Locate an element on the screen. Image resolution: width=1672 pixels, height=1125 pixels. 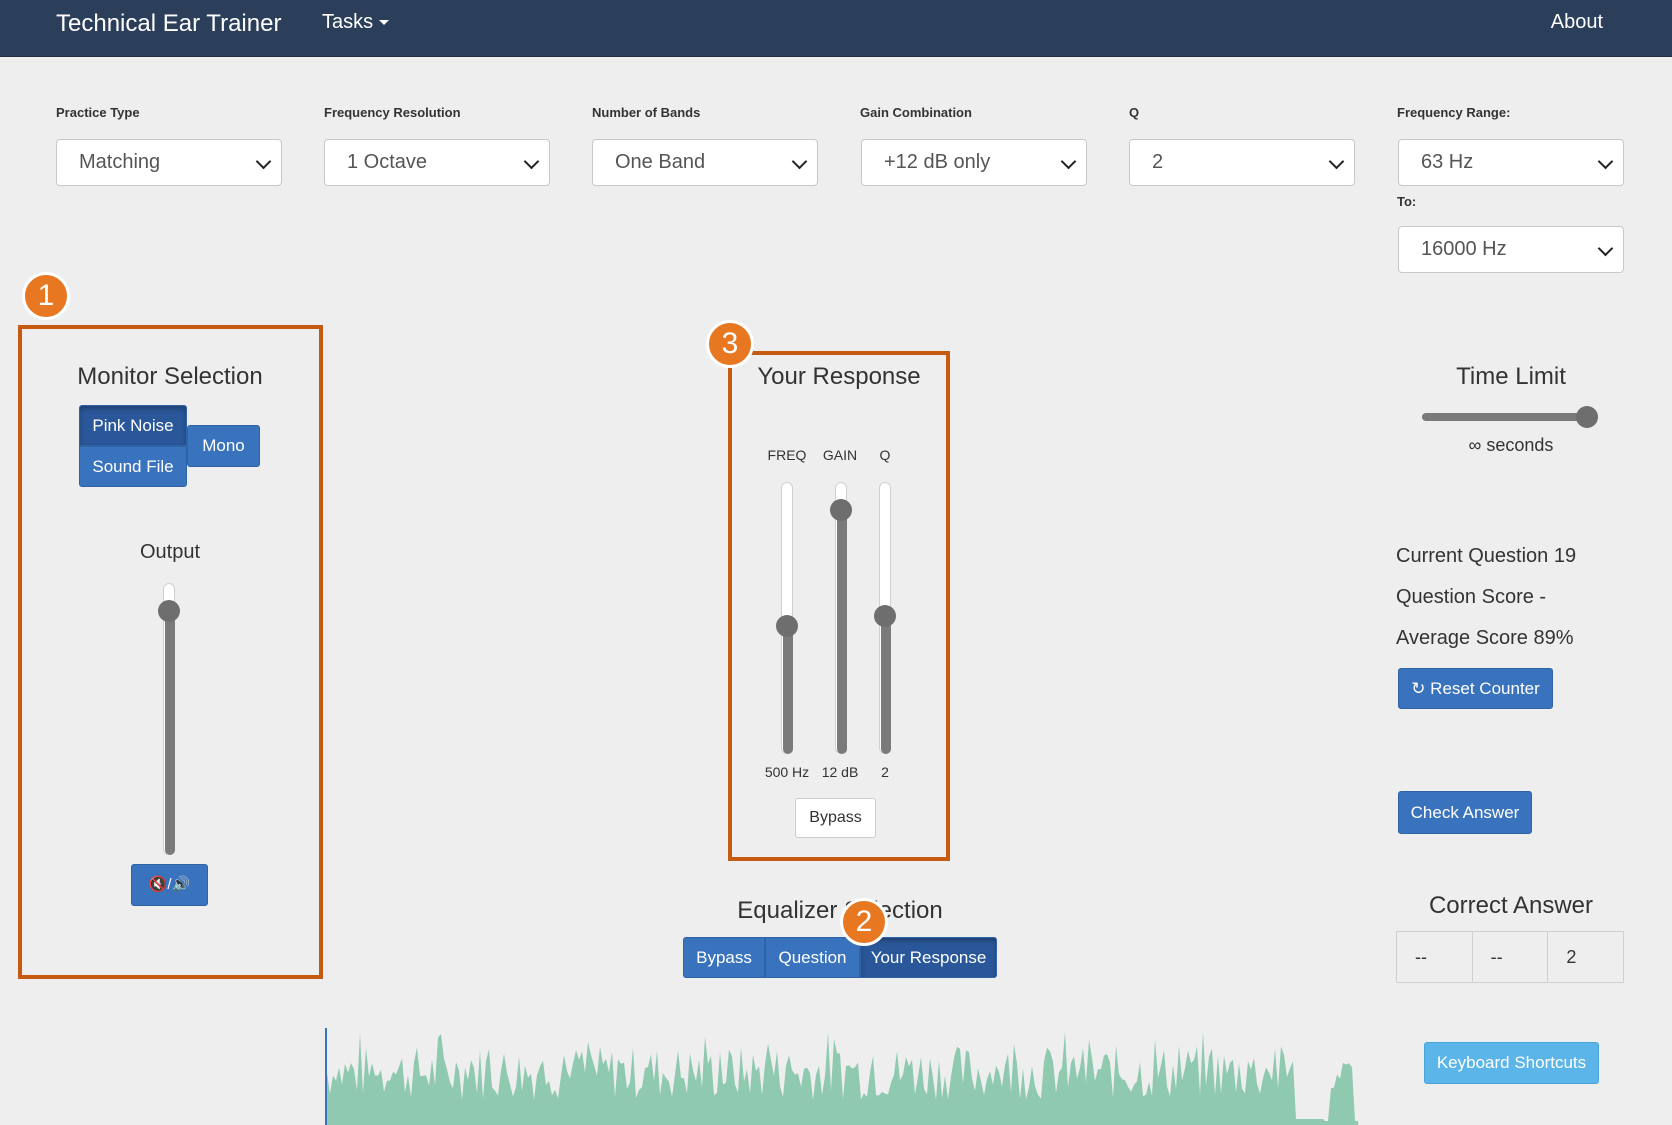
time-limit-slider is located at coordinates (1510, 417).